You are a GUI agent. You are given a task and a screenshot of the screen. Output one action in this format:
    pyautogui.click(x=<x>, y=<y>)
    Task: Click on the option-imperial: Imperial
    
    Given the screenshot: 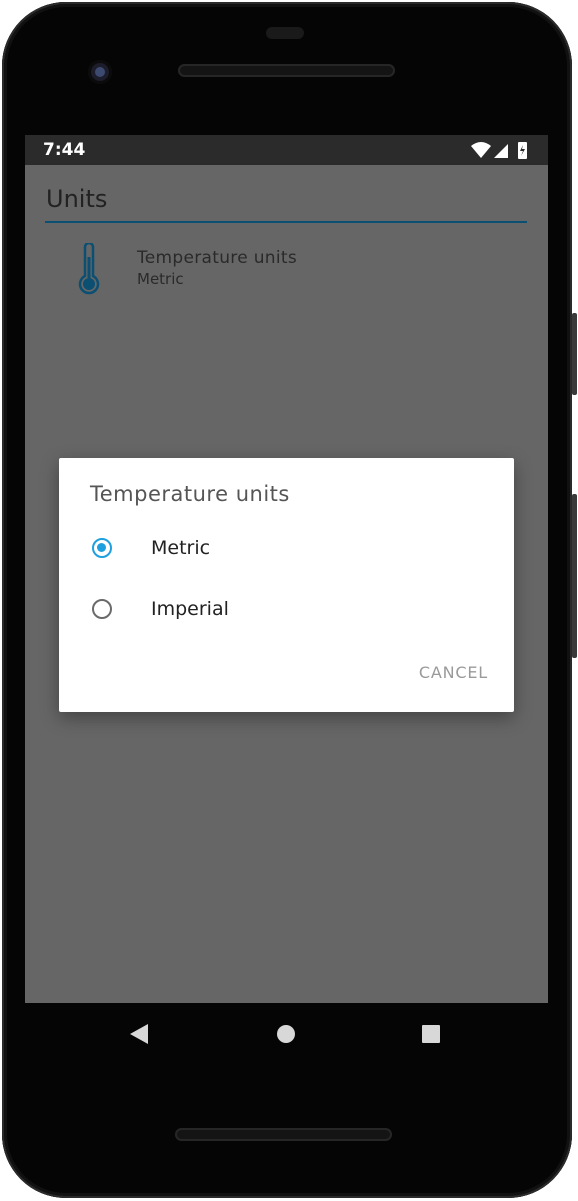 What is the action you would take?
    pyautogui.click(x=286, y=611)
    